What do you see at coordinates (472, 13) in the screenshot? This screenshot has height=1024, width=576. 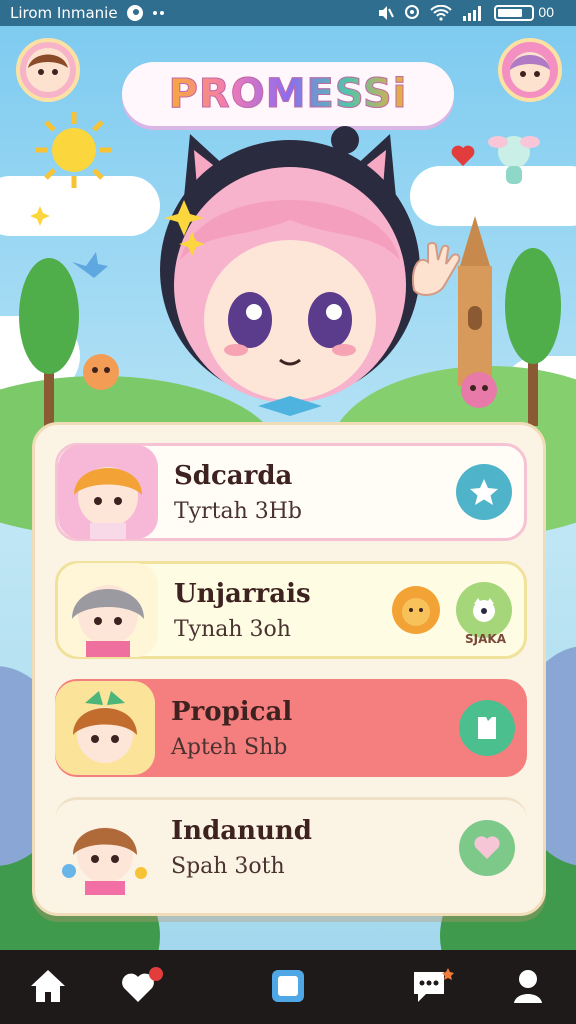 I see `signal-icon` at bounding box center [472, 13].